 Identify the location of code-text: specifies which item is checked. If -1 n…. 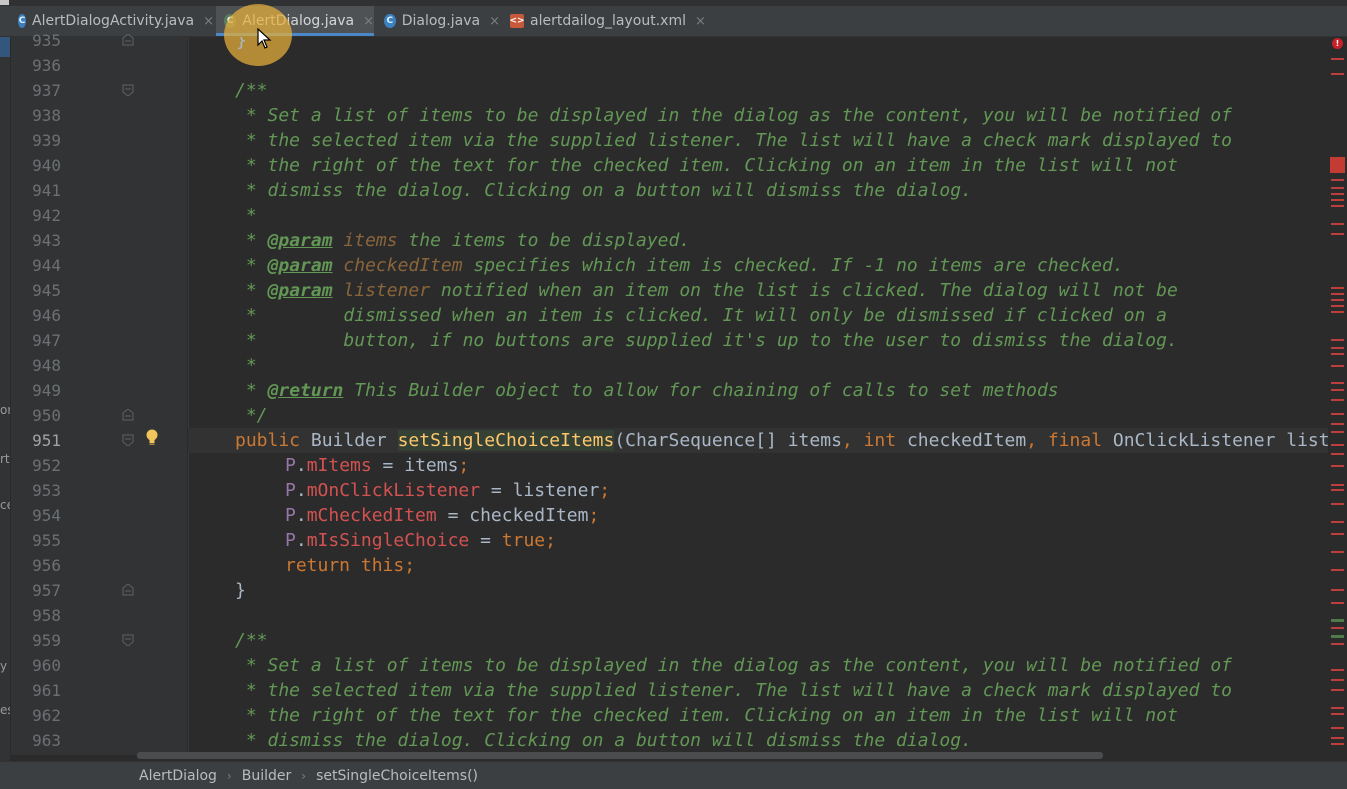
(793, 265).